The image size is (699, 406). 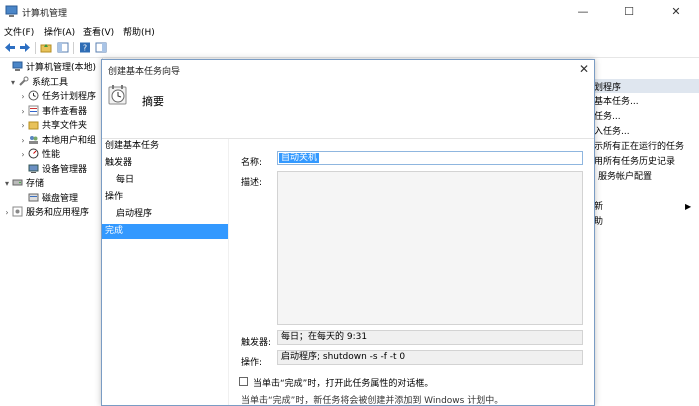 What do you see at coordinates (33, 124) in the screenshot?
I see `folder-icon` at bounding box center [33, 124].